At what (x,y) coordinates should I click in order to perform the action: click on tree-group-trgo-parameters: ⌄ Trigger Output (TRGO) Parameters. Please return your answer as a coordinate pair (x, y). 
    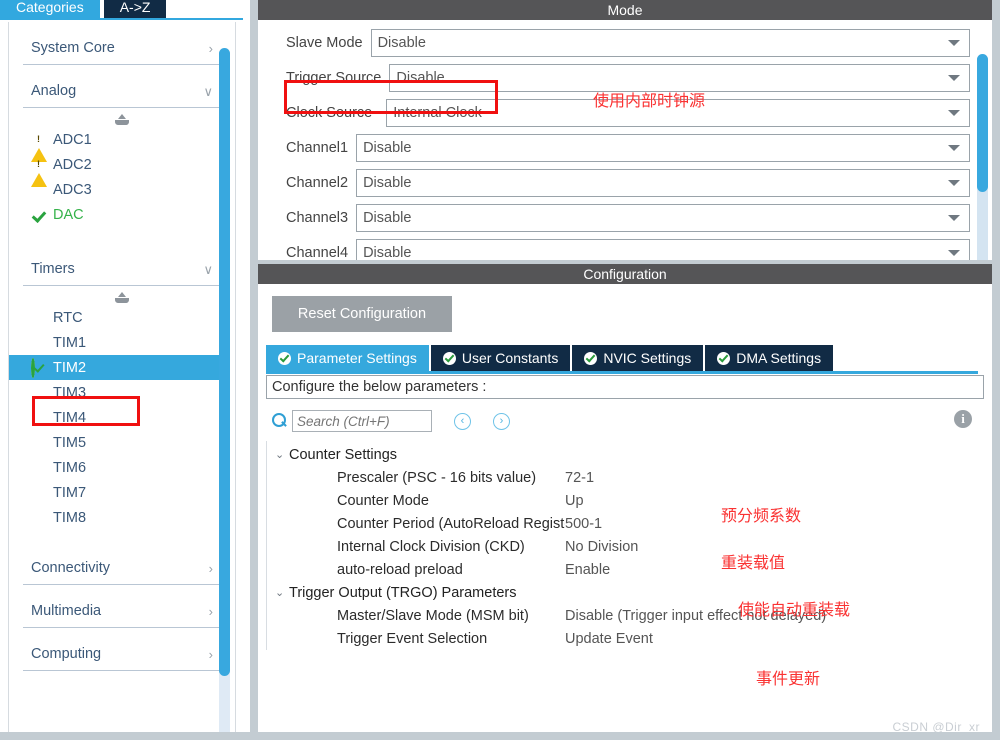
    Looking at the image, I should click on (629, 592).